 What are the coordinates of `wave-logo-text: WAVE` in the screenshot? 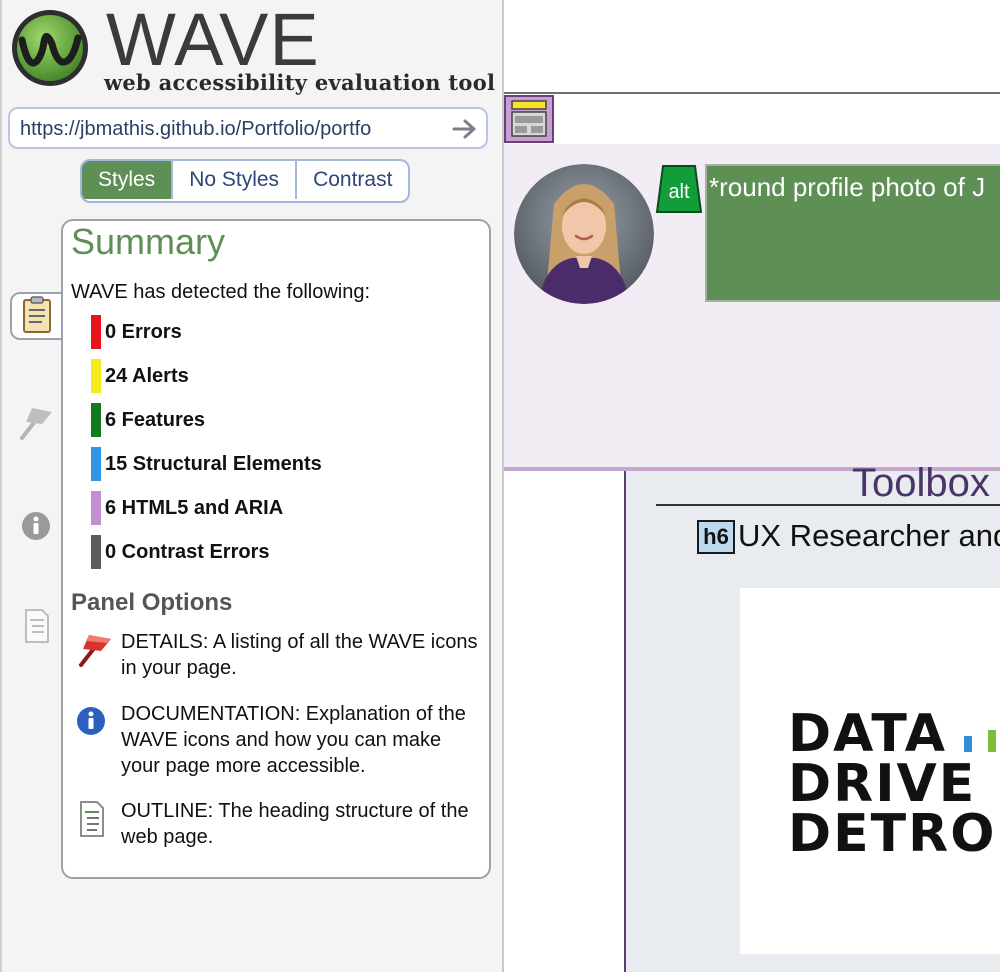 It's located at (213, 40).